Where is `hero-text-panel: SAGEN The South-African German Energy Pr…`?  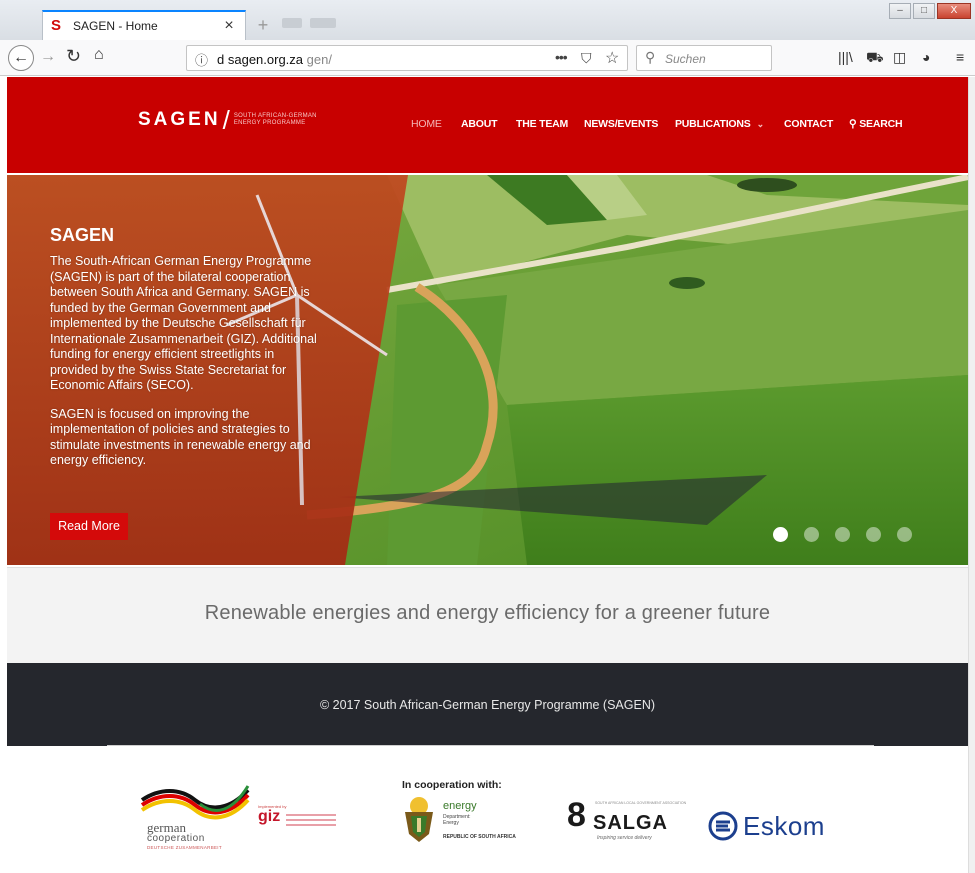
hero-text-panel: SAGEN The South-African German Energy Pr… is located at coordinates (185, 353).